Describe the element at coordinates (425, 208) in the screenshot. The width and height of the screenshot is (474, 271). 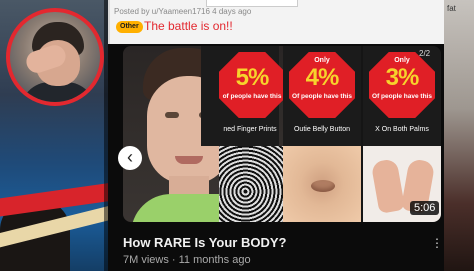
I see `video-duration: 5:06` at that location.